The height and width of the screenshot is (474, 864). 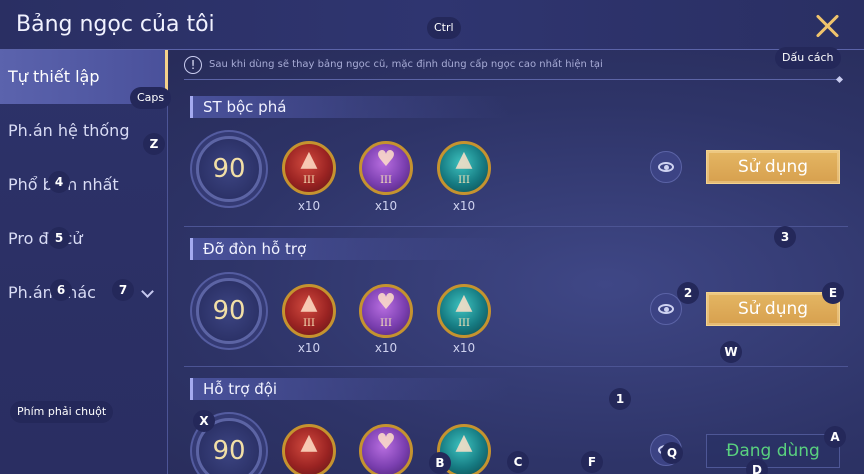 What do you see at coordinates (115, 24) in the screenshot?
I see `page-title: Bảng ngọc của tôi` at bounding box center [115, 24].